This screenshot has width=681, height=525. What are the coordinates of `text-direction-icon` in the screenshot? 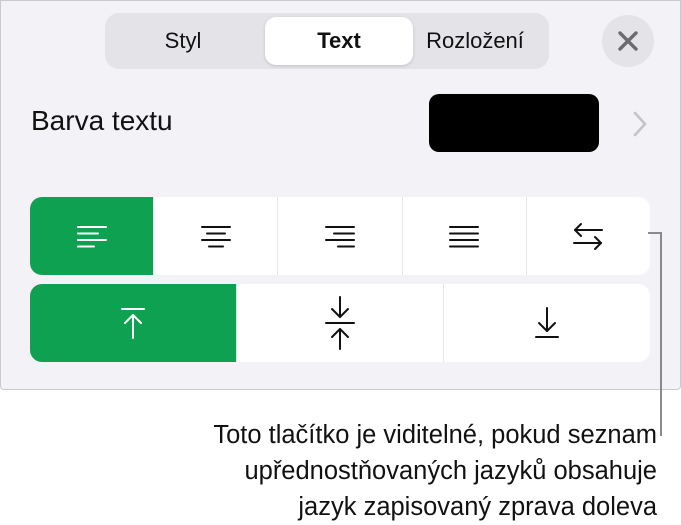 It's located at (588, 236).